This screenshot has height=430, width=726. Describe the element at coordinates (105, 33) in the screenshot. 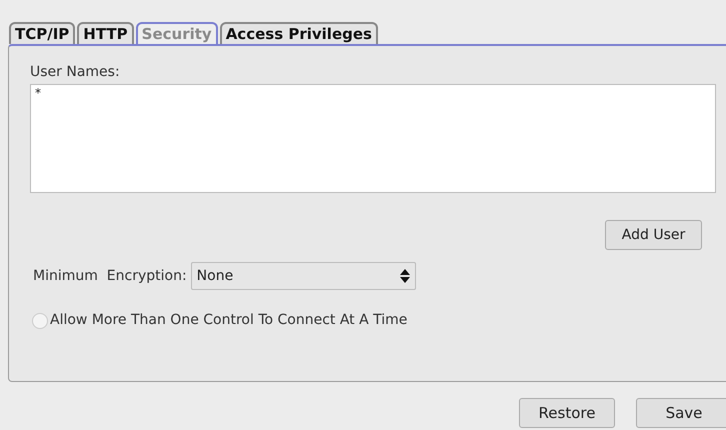

I see `tab: HTTP` at that location.